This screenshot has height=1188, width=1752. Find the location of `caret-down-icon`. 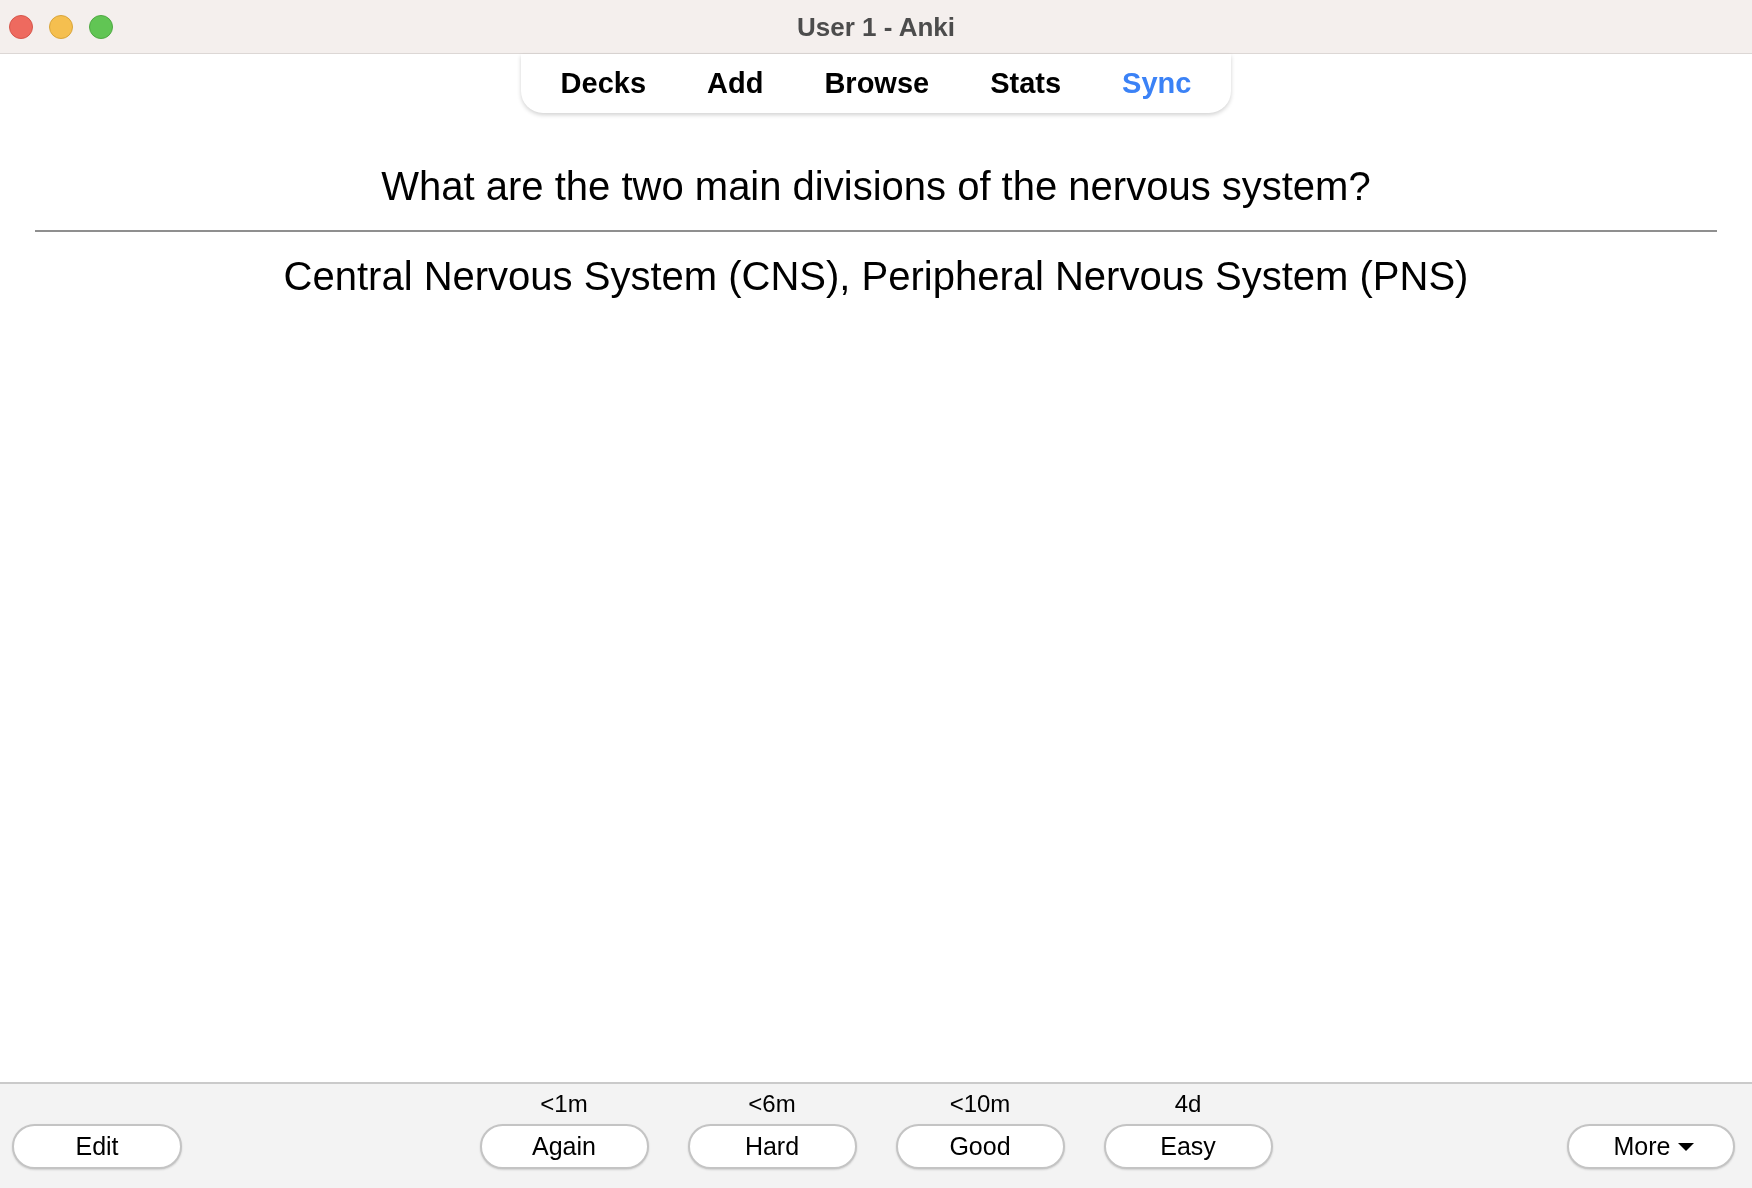

caret-down-icon is located at coordinates (1686, 1146).